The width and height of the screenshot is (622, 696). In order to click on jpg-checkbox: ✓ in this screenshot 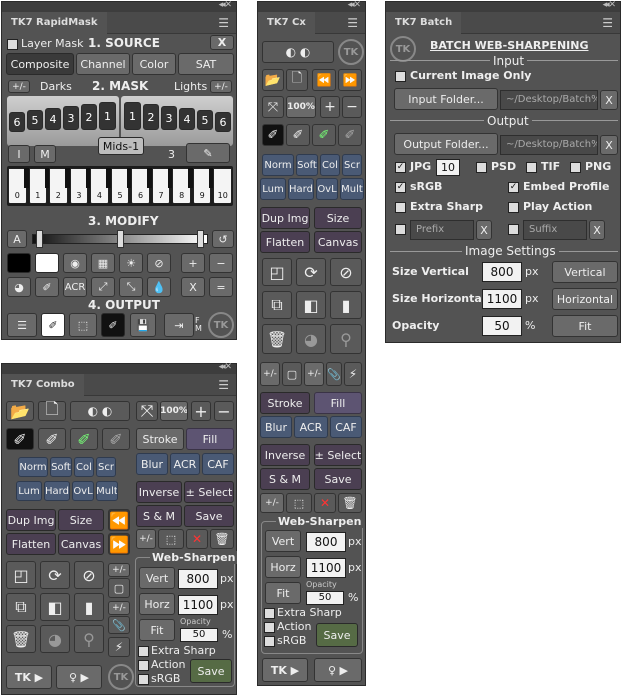, I will do `click(400, 167)`.